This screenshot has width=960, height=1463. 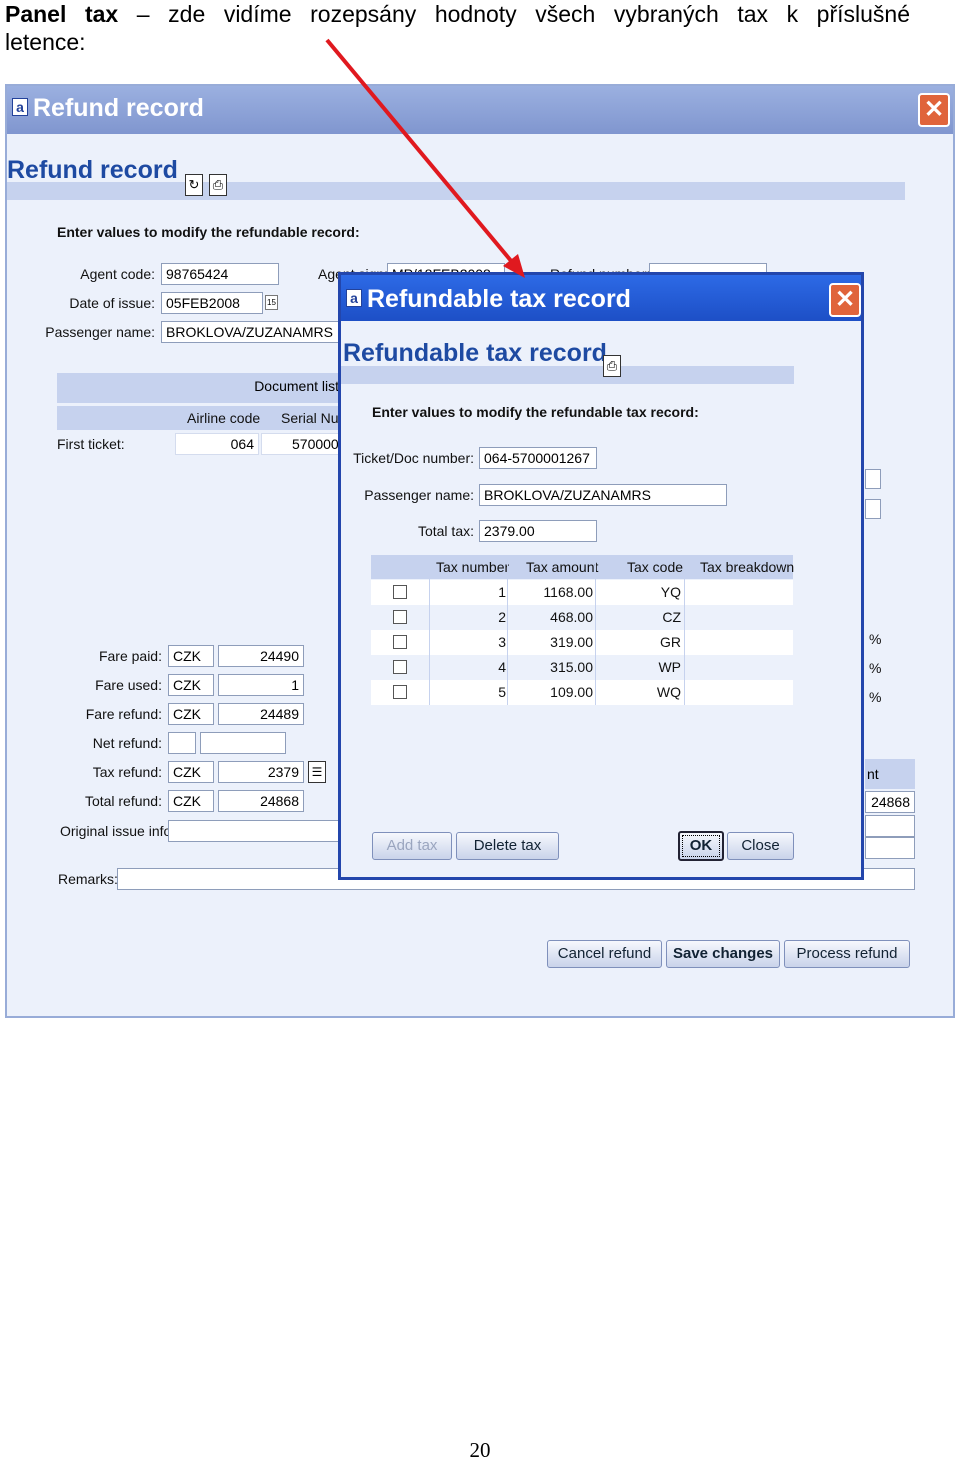 What do you see at coordinates (261, 714) in the screenshot?
I see `fare-refund-field: 24489` at bounding box center [261, 714].